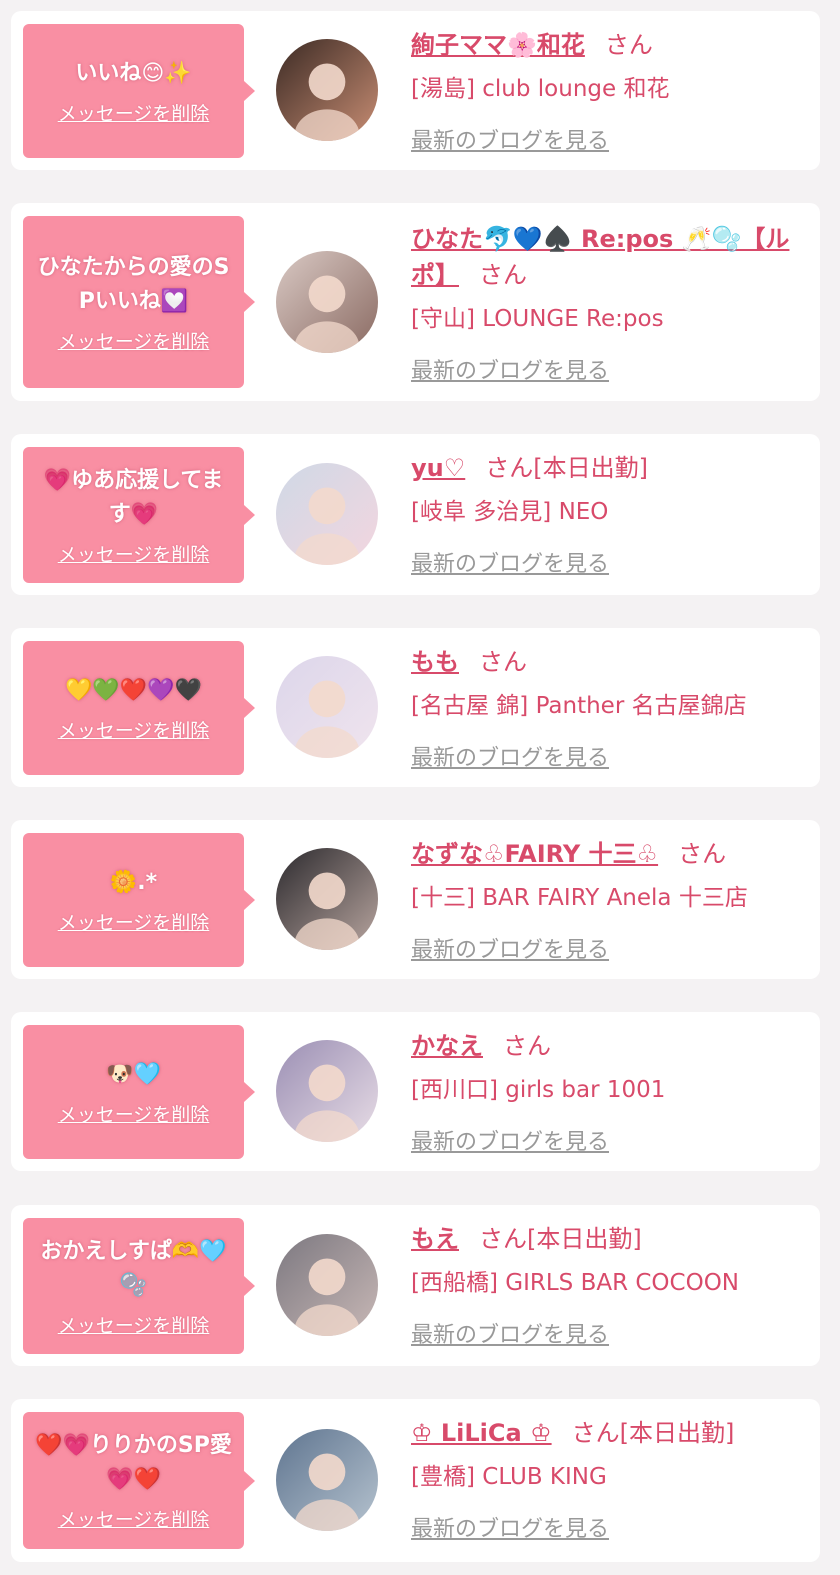  I want to click on name-line: もえ さん[本日出勤], so click(611, 1239).